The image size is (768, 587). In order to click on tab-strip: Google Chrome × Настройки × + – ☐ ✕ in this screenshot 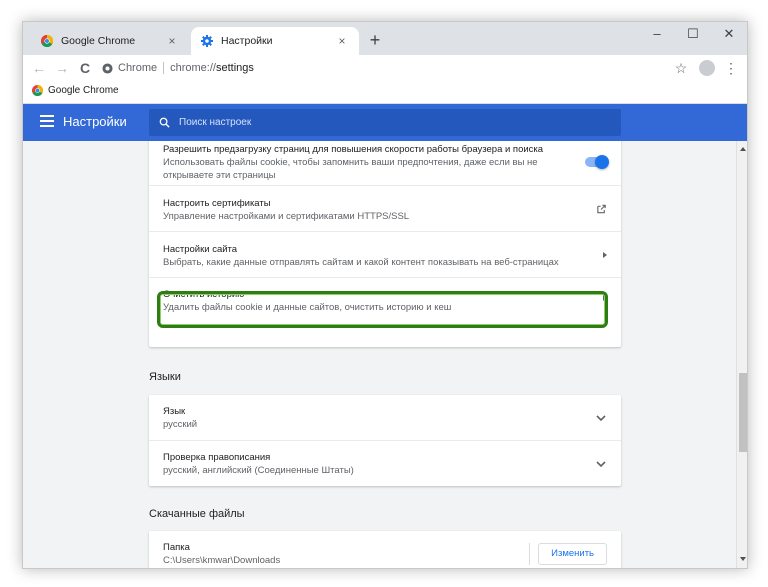, I will do `click(385, 38)`.